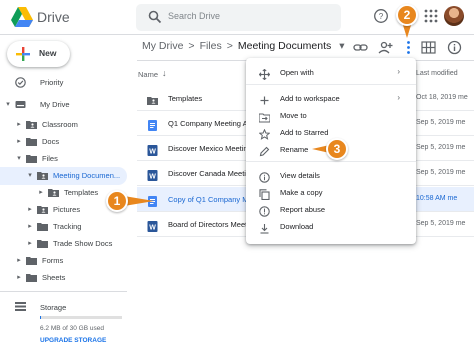  Describe the element at coordinates (53, 307) in the screenshot. I see `storage-label: Storage` at that location.